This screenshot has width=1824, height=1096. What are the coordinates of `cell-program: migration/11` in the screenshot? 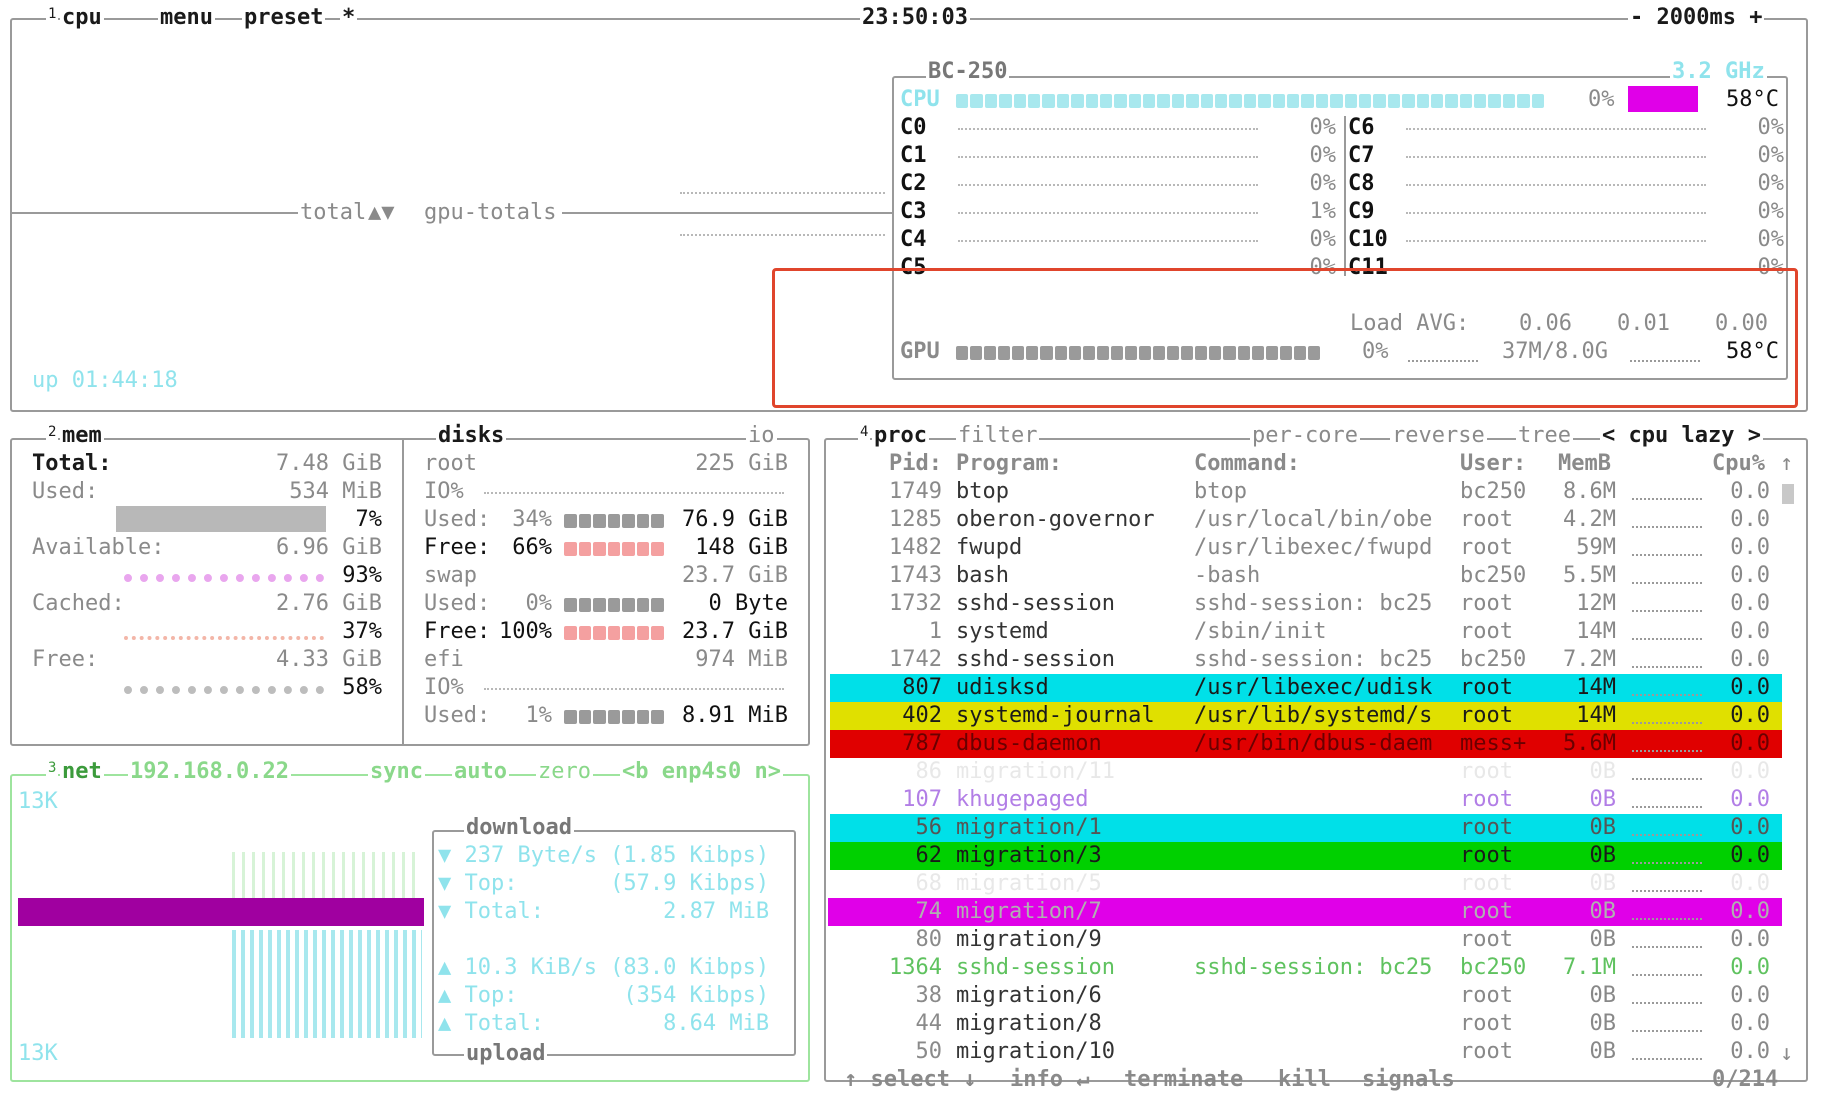 It's located at (1035, 771).